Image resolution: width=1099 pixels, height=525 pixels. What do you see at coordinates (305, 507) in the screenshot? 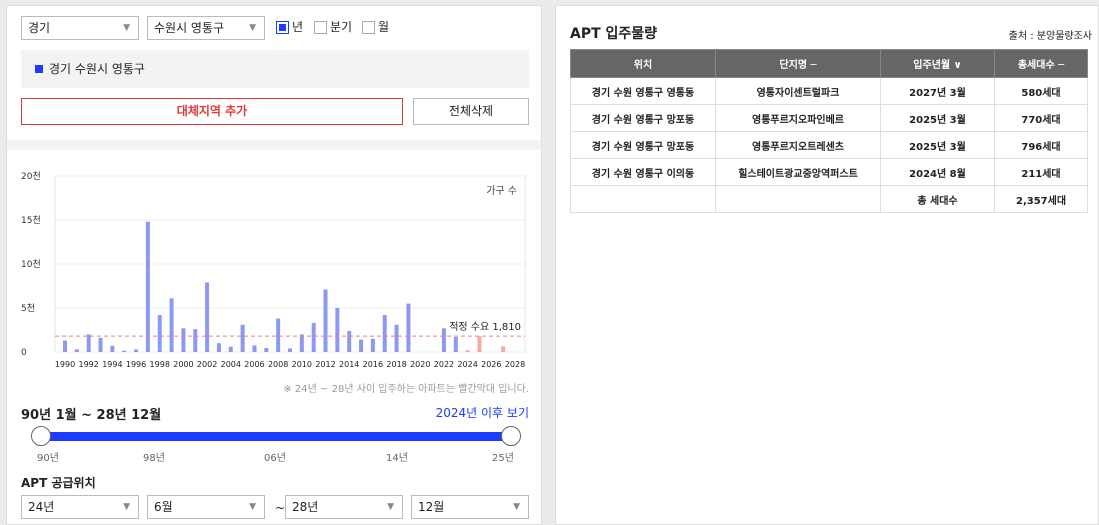
I see `to-year-value: 28년` at bounding box center [305, 507].